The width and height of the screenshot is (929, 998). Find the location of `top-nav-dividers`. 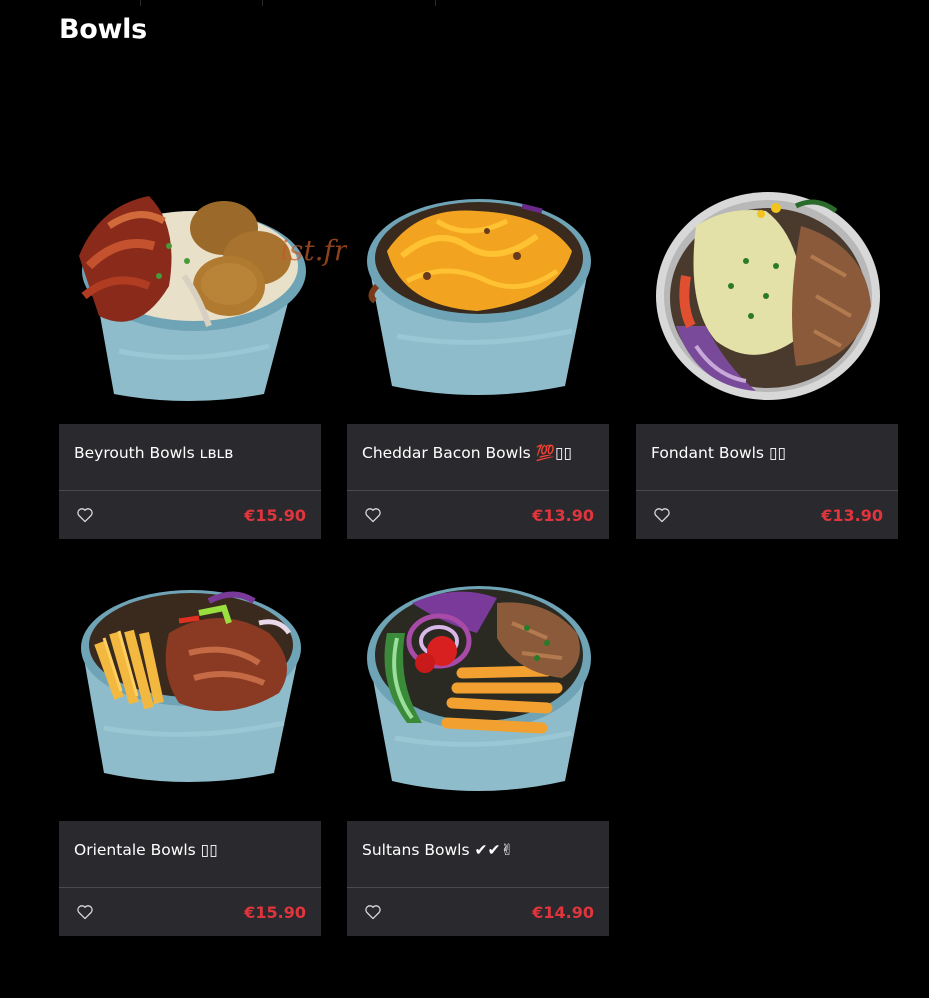

top-nav-dividers is located at coordinates (464, 3).